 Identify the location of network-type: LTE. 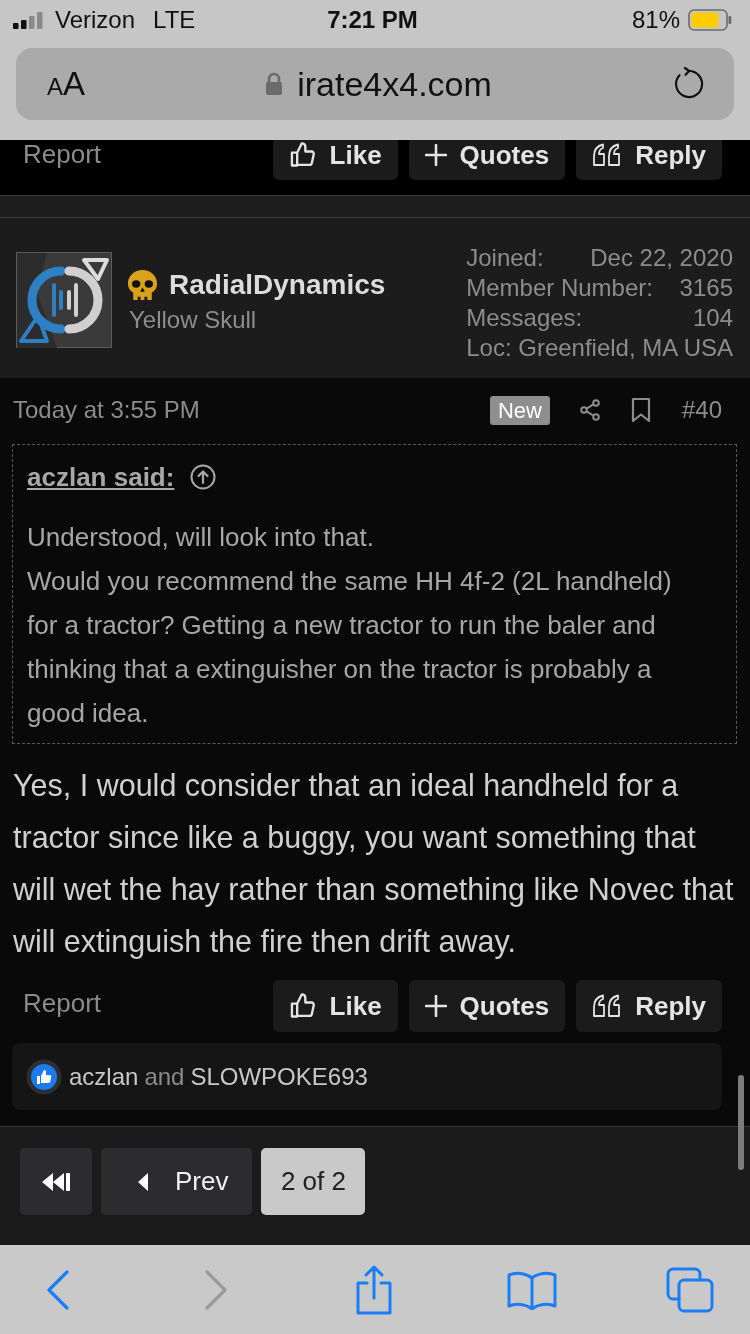
(174, 20).